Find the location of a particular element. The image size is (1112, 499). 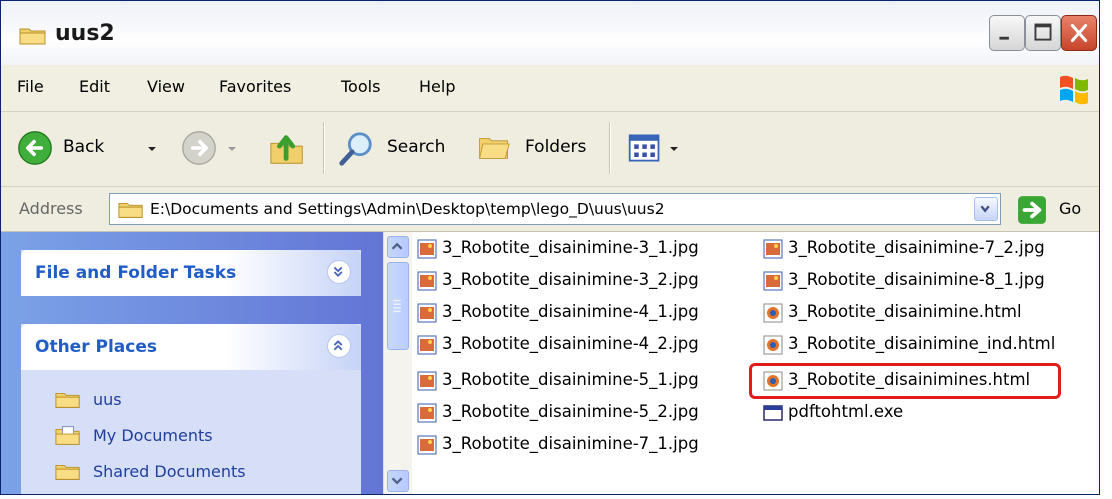

file-item: 3_Robotite_disainimine-4_1.jpg is located at coordinates (582, 312).